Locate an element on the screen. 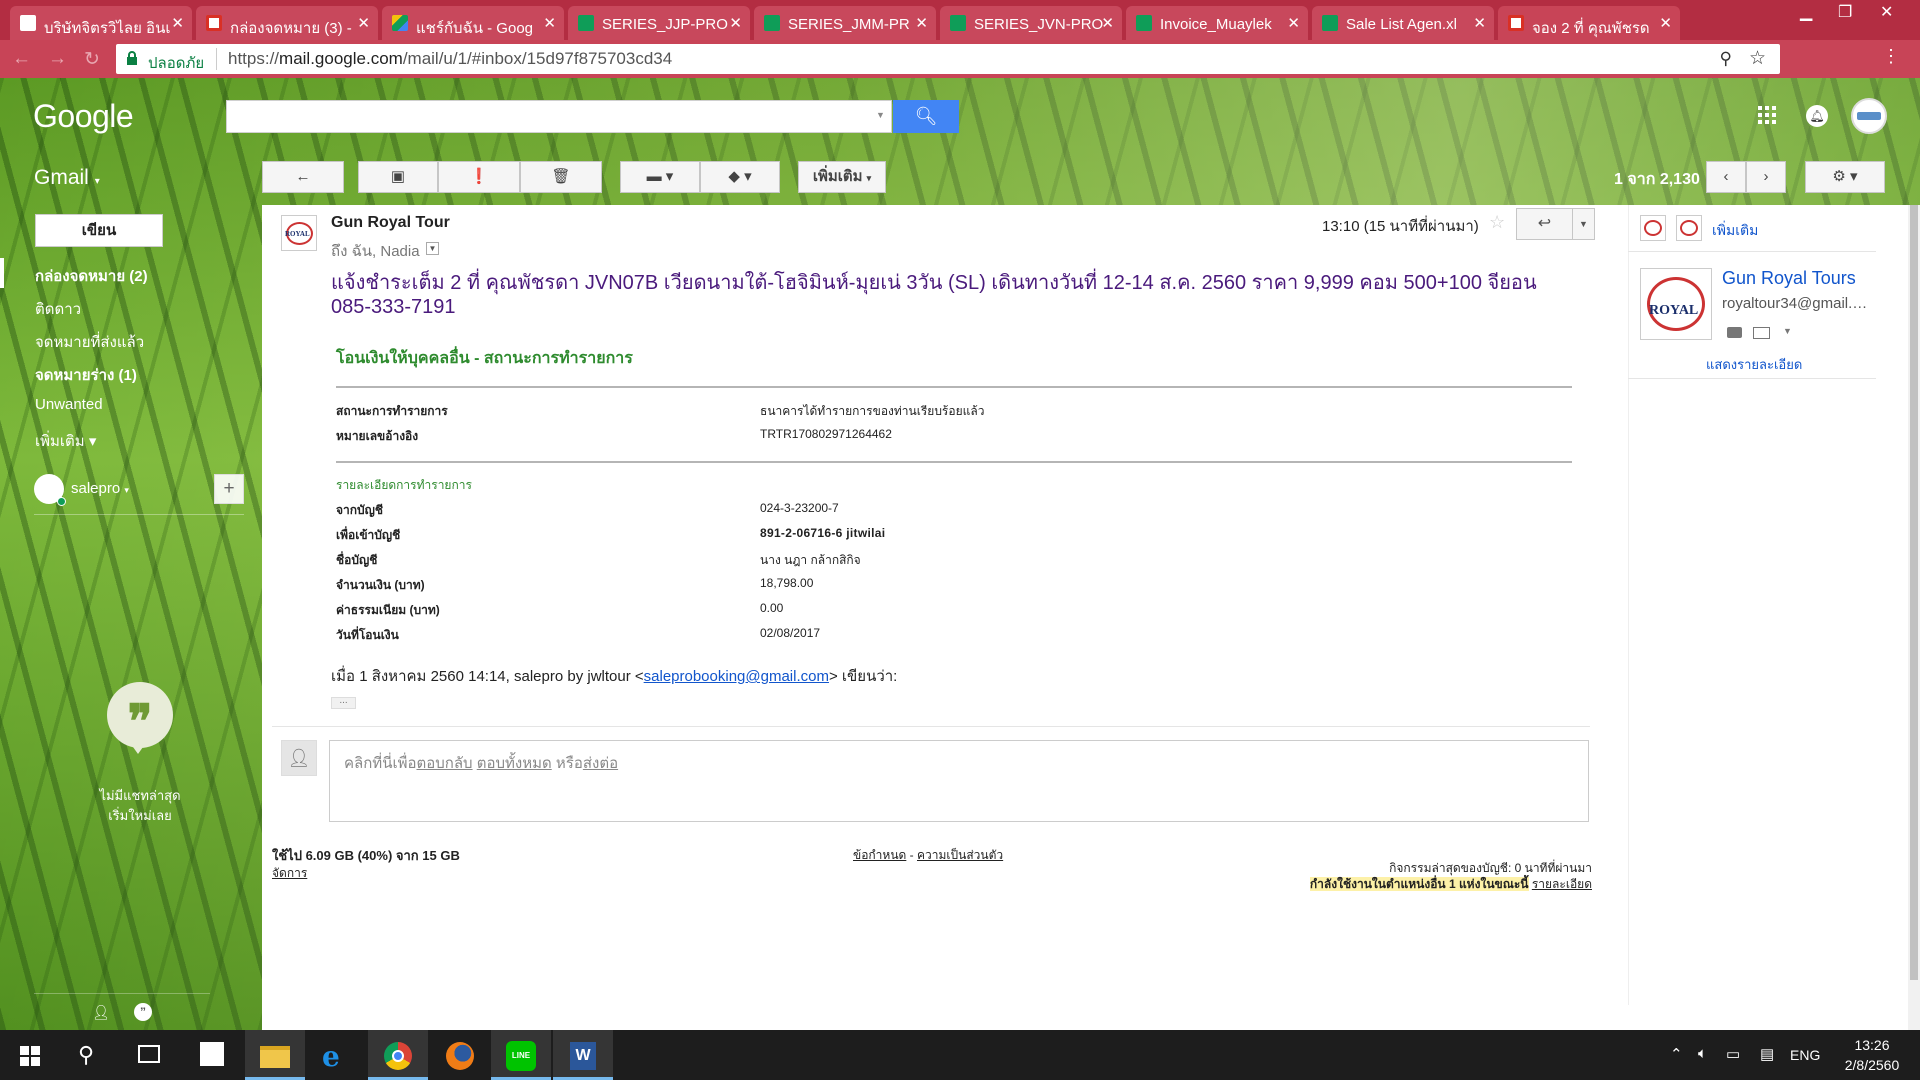 The width and height of the screenshot is (1920, 1080). new-chat-button: + is located at coordinates (229, 489).